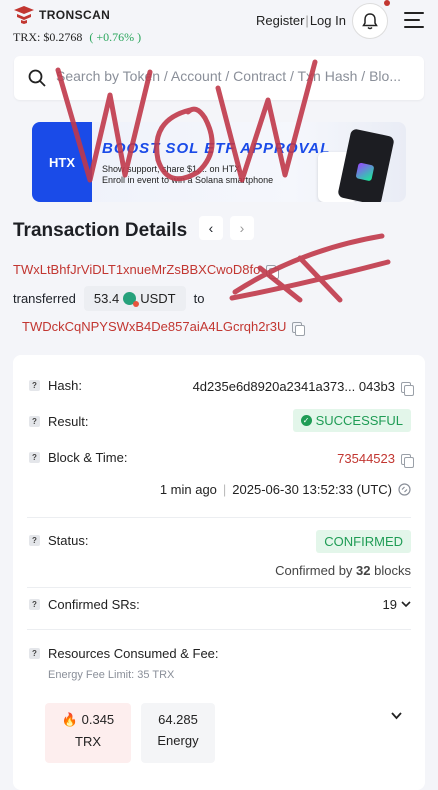 This screenshot has height=790, width=438. What do you see at coordinates (363, 570) in the screenshot?
I see `confirmed-by-count: 32` at bounding box center [363, 570].